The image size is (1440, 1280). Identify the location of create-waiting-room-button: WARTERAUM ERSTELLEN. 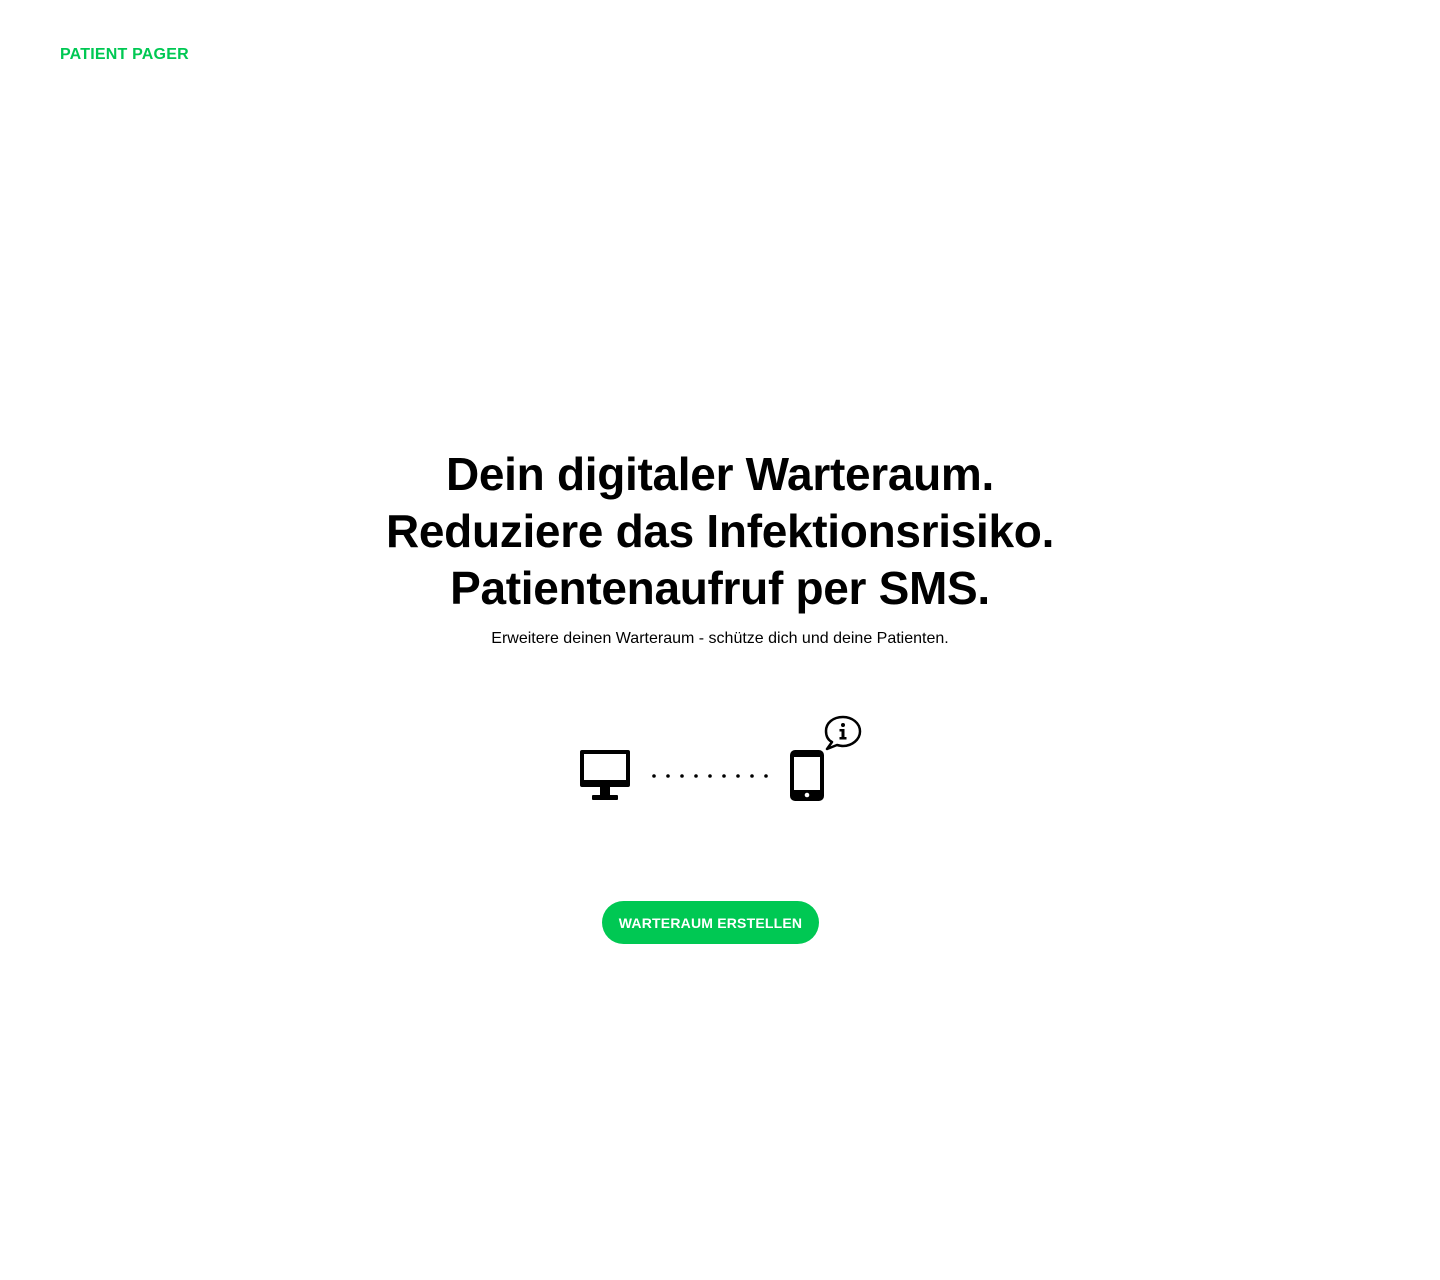
(710, 922).